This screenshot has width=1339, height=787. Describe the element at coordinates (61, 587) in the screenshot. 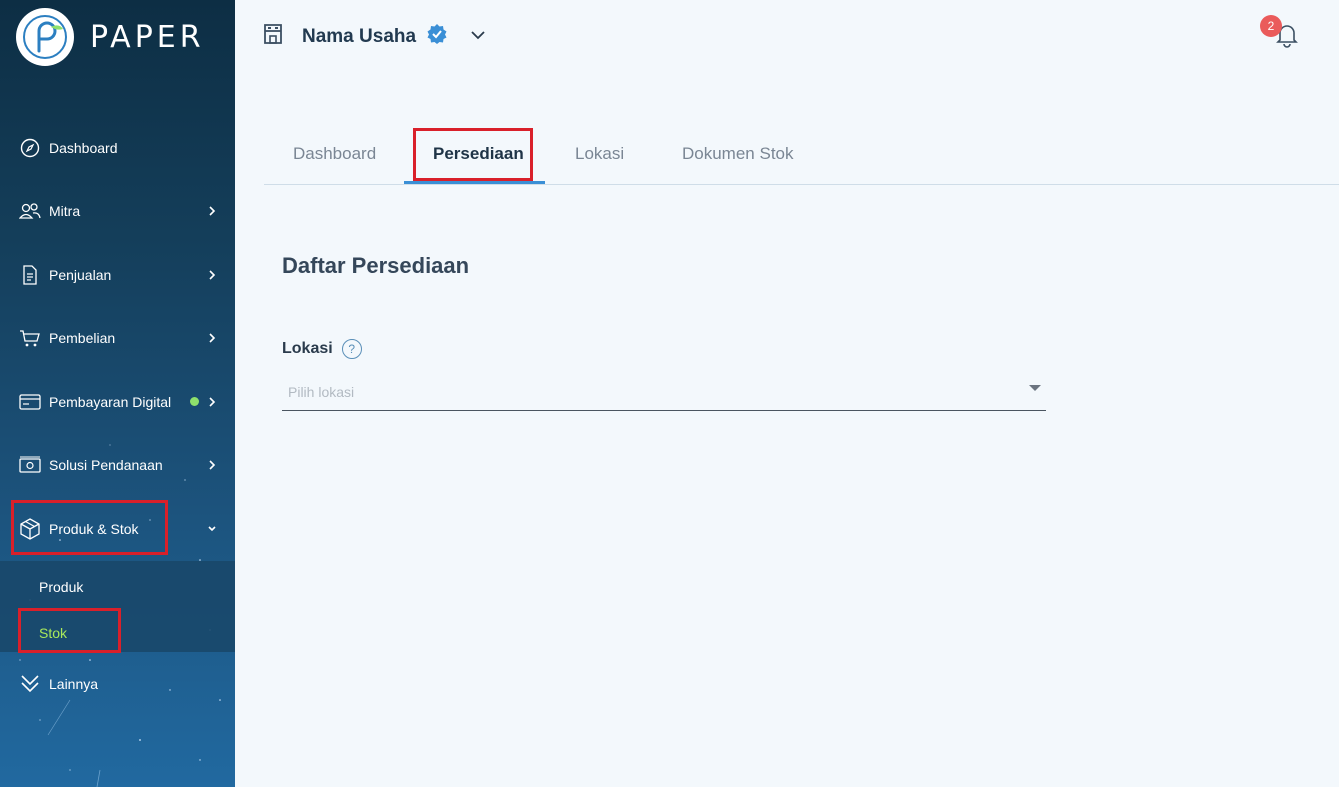

I see `submenu-item-produk: Produk` at that location.